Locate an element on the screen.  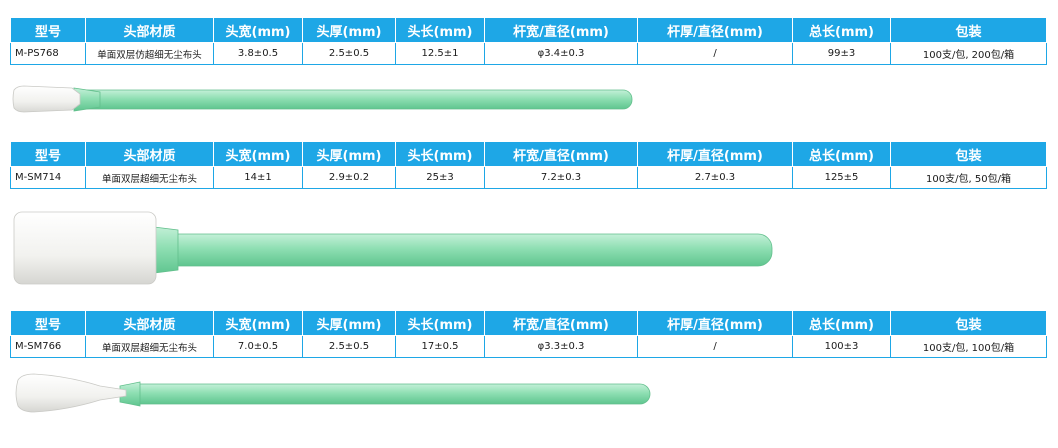
cell-head-thickness: 2.9±0.2 is located at coordinates (349, 177).